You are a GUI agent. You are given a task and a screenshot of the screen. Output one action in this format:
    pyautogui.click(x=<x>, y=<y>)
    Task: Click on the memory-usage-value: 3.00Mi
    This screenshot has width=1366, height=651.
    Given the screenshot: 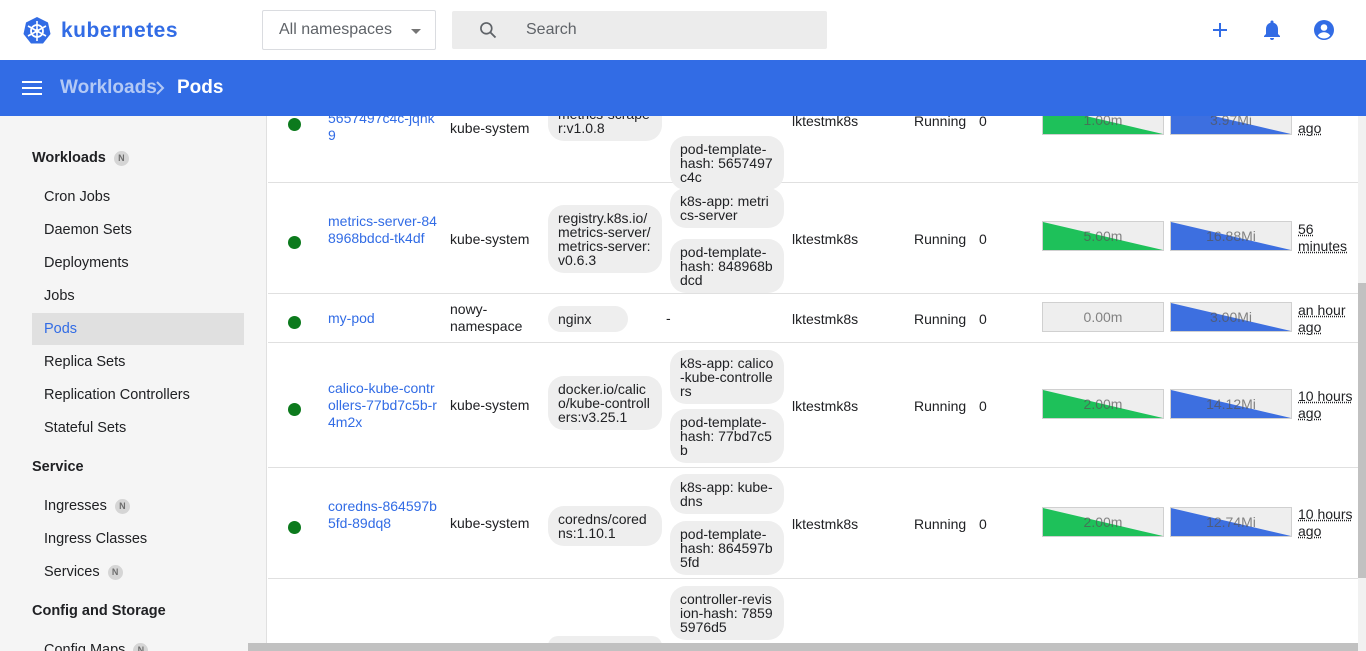 What is the action you would take?
    pyautogui.click(x=1231, y=317)
    